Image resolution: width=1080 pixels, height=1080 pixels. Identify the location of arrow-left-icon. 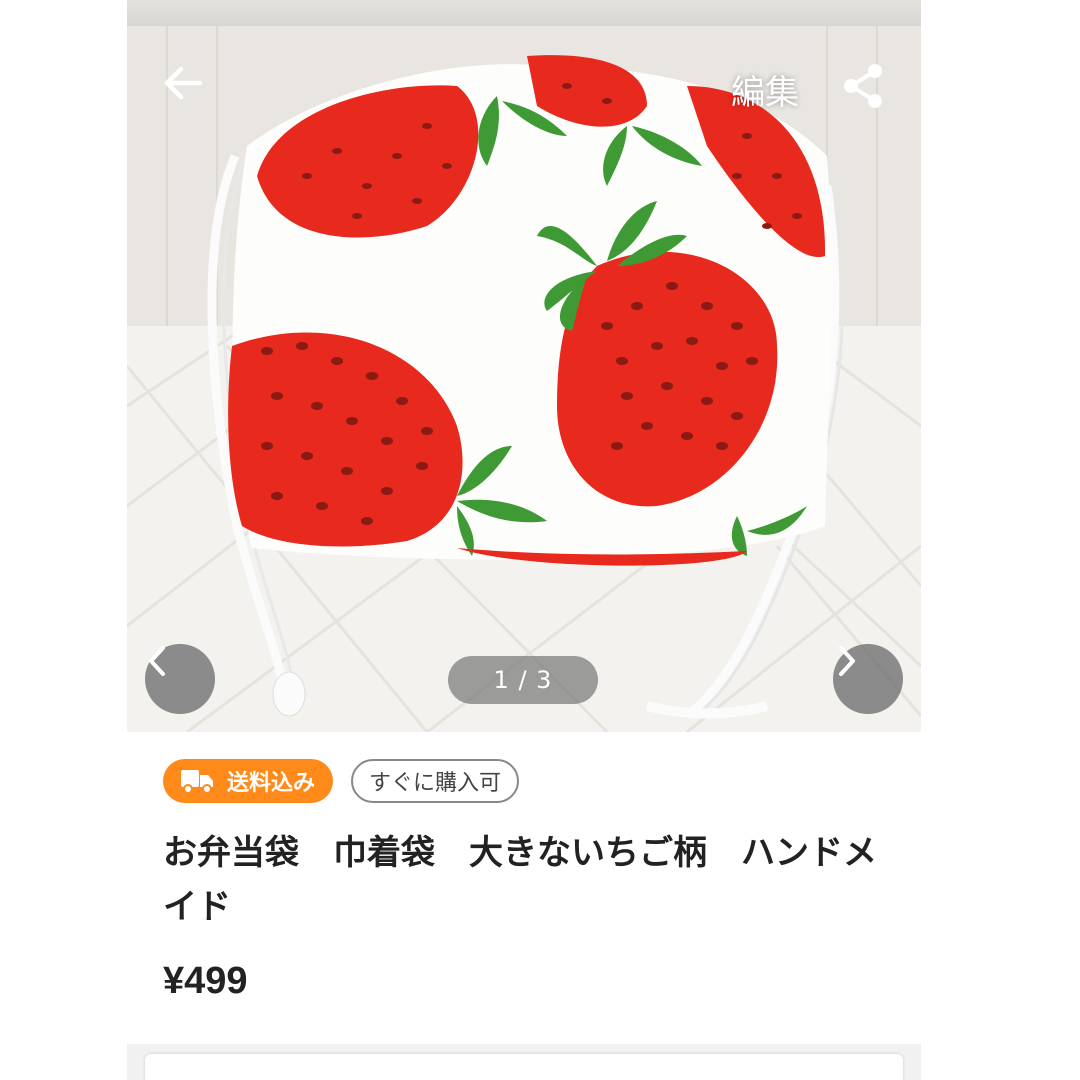
(183, 83).